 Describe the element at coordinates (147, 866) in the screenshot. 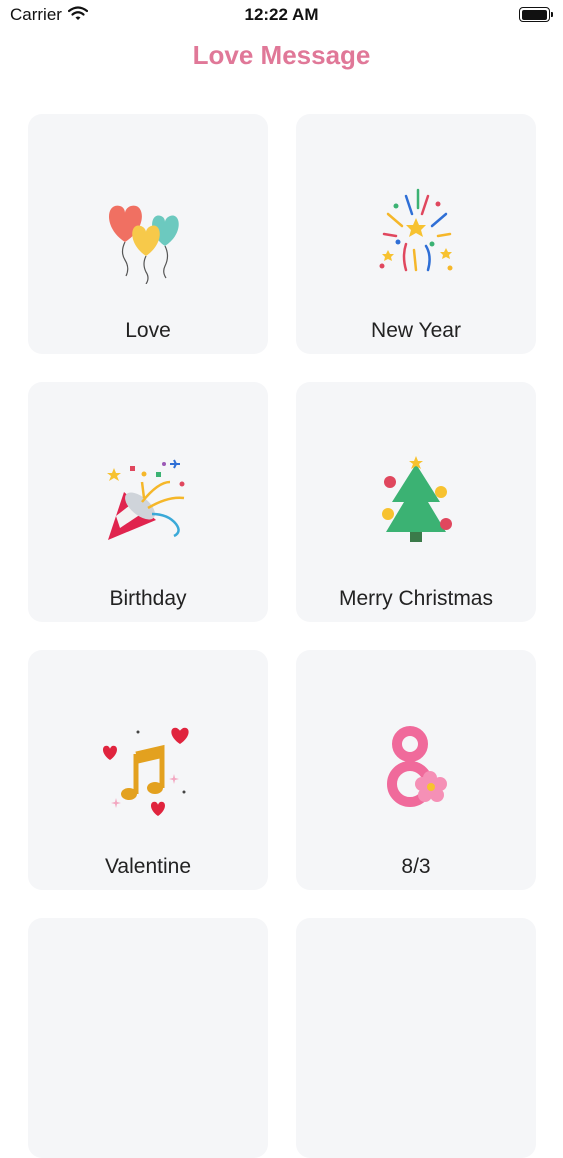

I see `category-label: Valentine` at that location.